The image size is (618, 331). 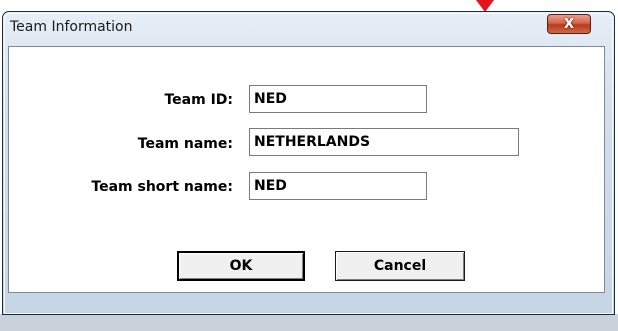 What do you see at coordinates (338, 186) in the screenshot?
I see `team-short-name-input` at bounding box center [338, 186].